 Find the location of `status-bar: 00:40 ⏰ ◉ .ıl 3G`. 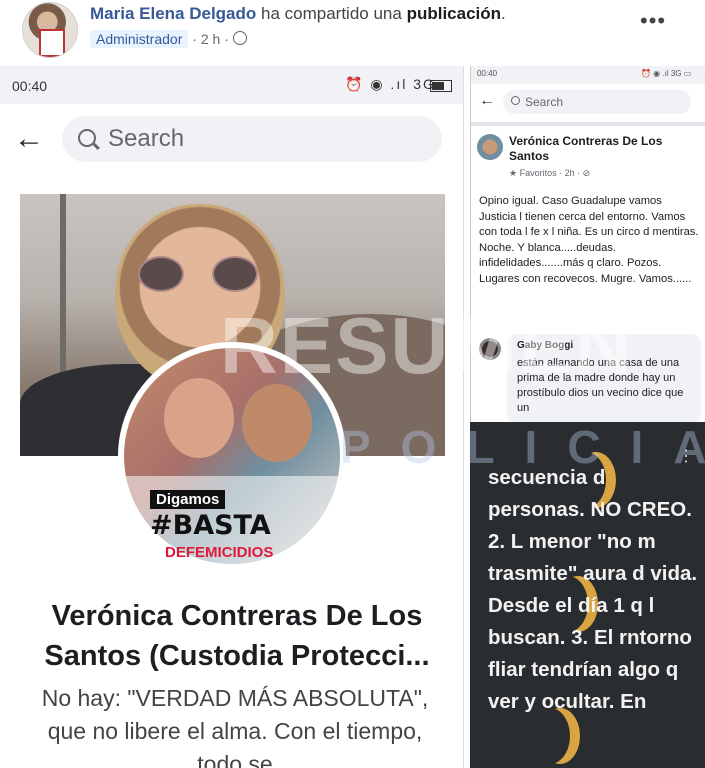

status-bar: 00:40 ⏰ ◉ .ıl 3G is located at coordinates (231, 85).